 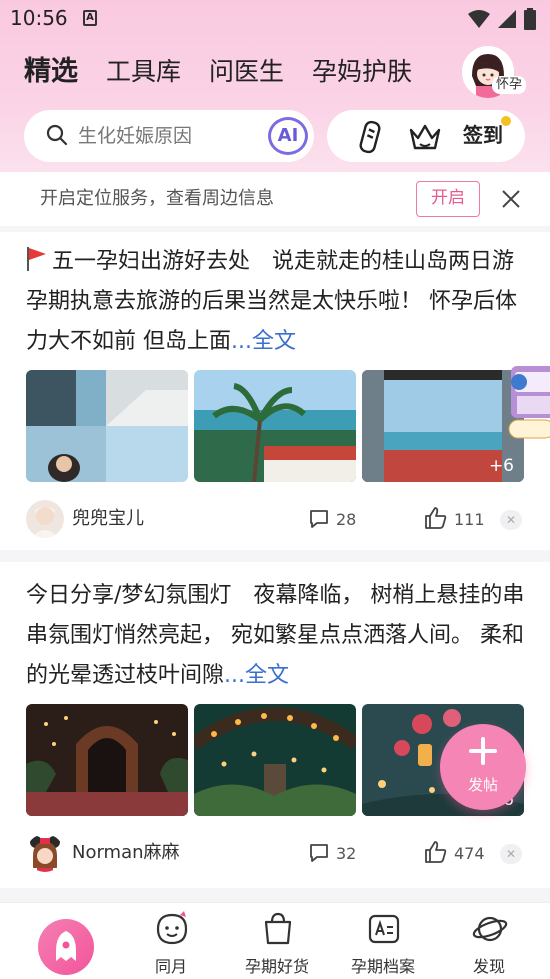 What do you see at coordinates (509, 85) in the screenshot?
I see `stage-label: 怀孕` at bounding box center [509, 85].